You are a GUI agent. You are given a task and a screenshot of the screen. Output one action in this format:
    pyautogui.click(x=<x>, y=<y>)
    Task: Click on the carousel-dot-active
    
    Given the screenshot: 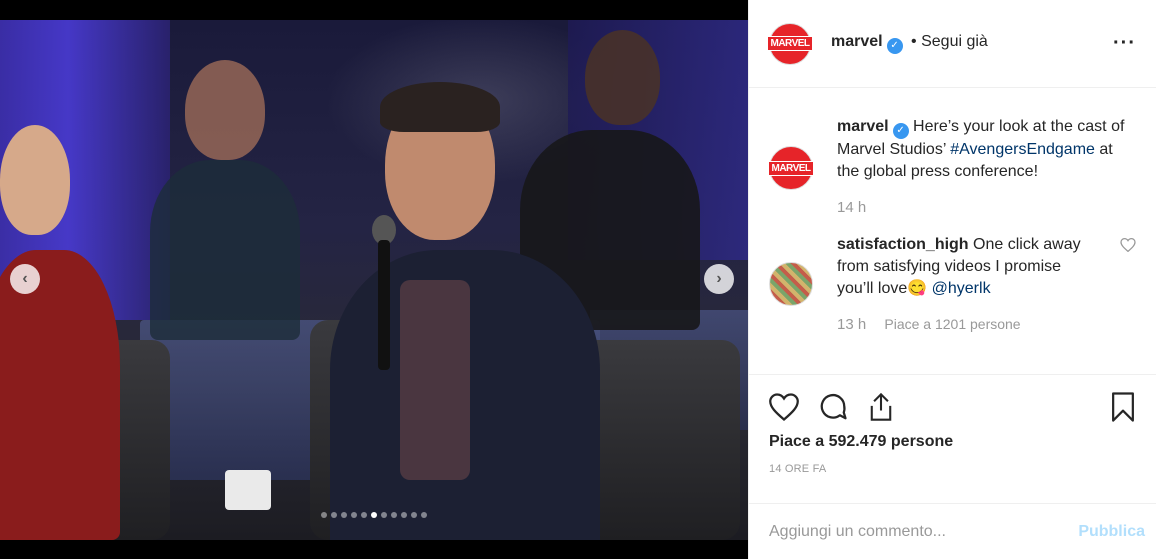 What is the action you would take?
    pyautogui.click(x=374, y=515)
    